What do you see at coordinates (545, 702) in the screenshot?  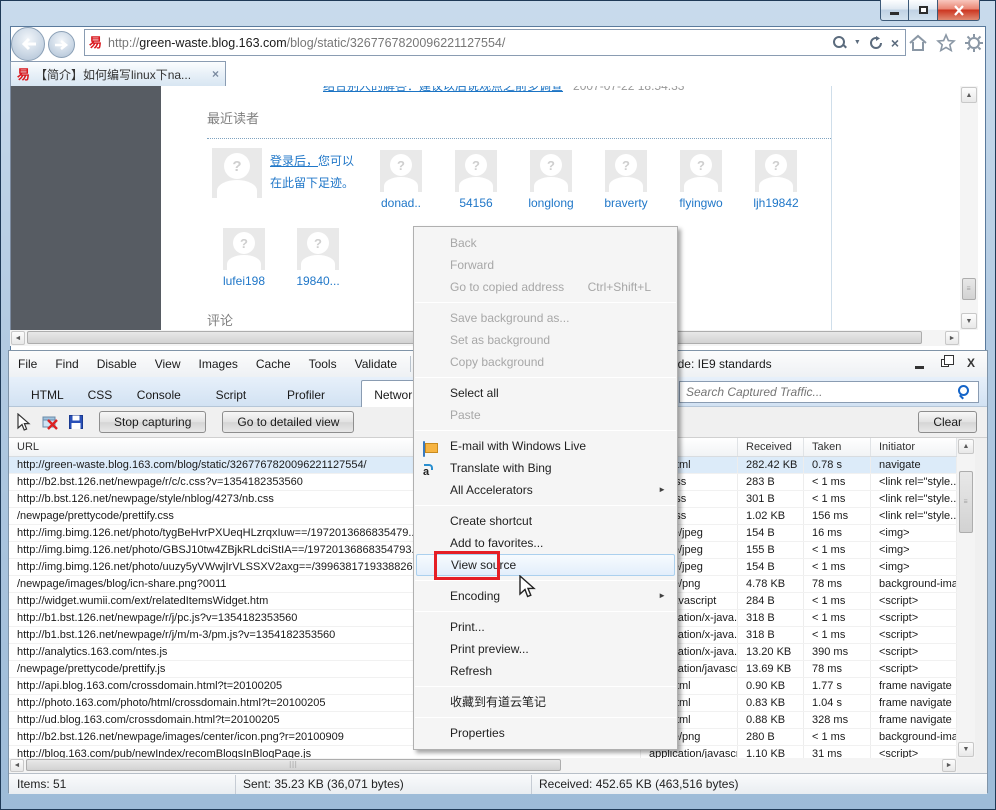 I see `menu-item--: 收藏到有道云笔记` at bounding box center [545, 702].